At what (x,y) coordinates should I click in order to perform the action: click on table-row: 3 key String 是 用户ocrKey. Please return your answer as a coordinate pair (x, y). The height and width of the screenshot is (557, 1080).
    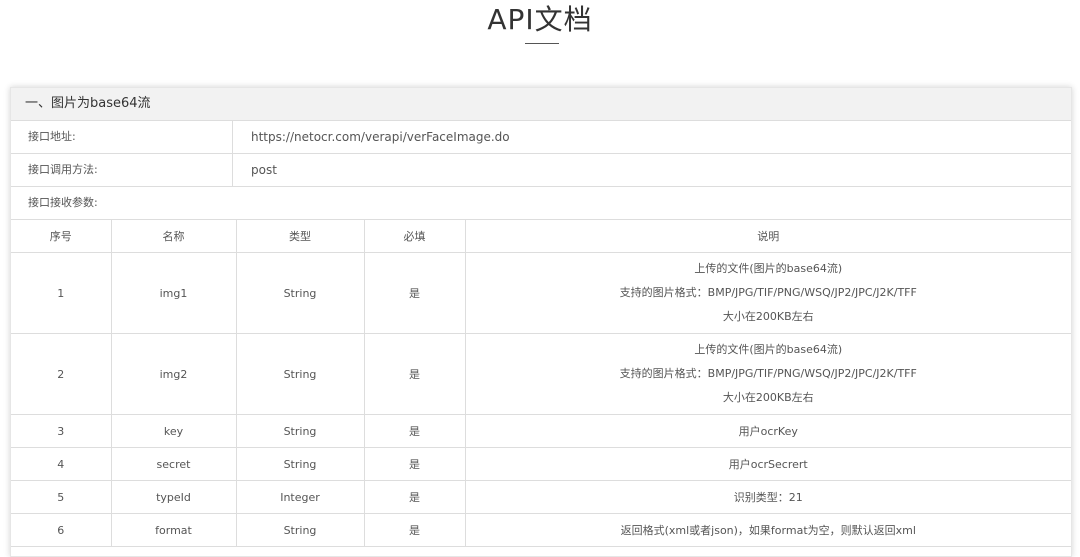
    Looking at the image, I should click on (541, 431).